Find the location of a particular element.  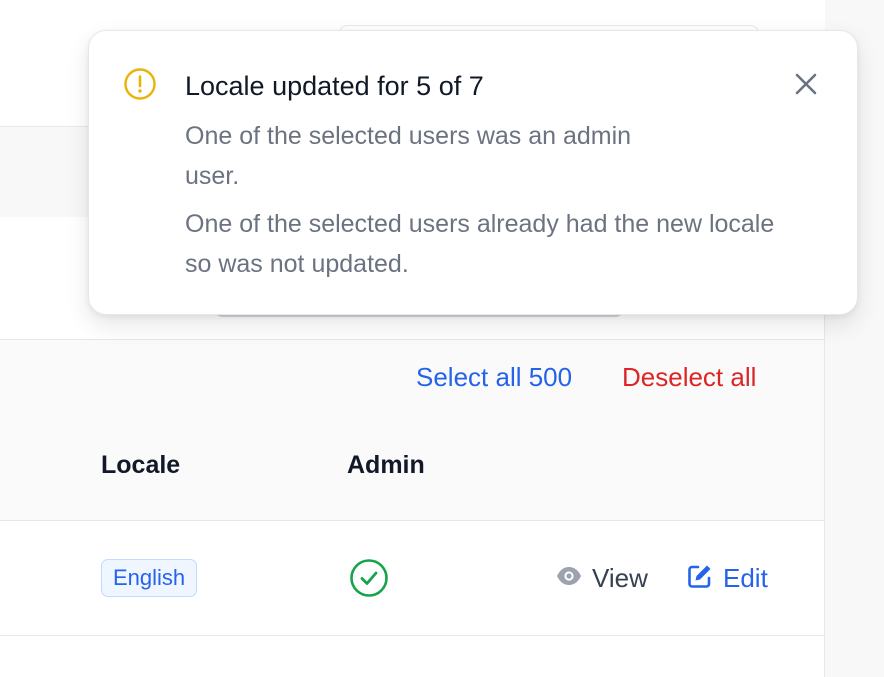

table-header: Locale Admin is located at coordinates (412, 467).